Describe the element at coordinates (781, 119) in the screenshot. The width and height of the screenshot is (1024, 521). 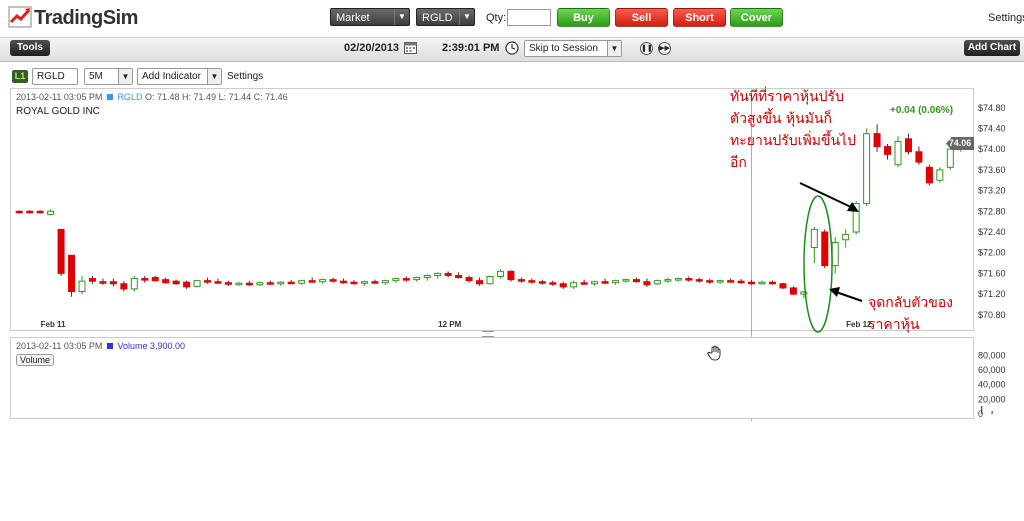
I see `annotation-upper-line: ตัวสูงขึ้น หุ้นมันก็` at that location.